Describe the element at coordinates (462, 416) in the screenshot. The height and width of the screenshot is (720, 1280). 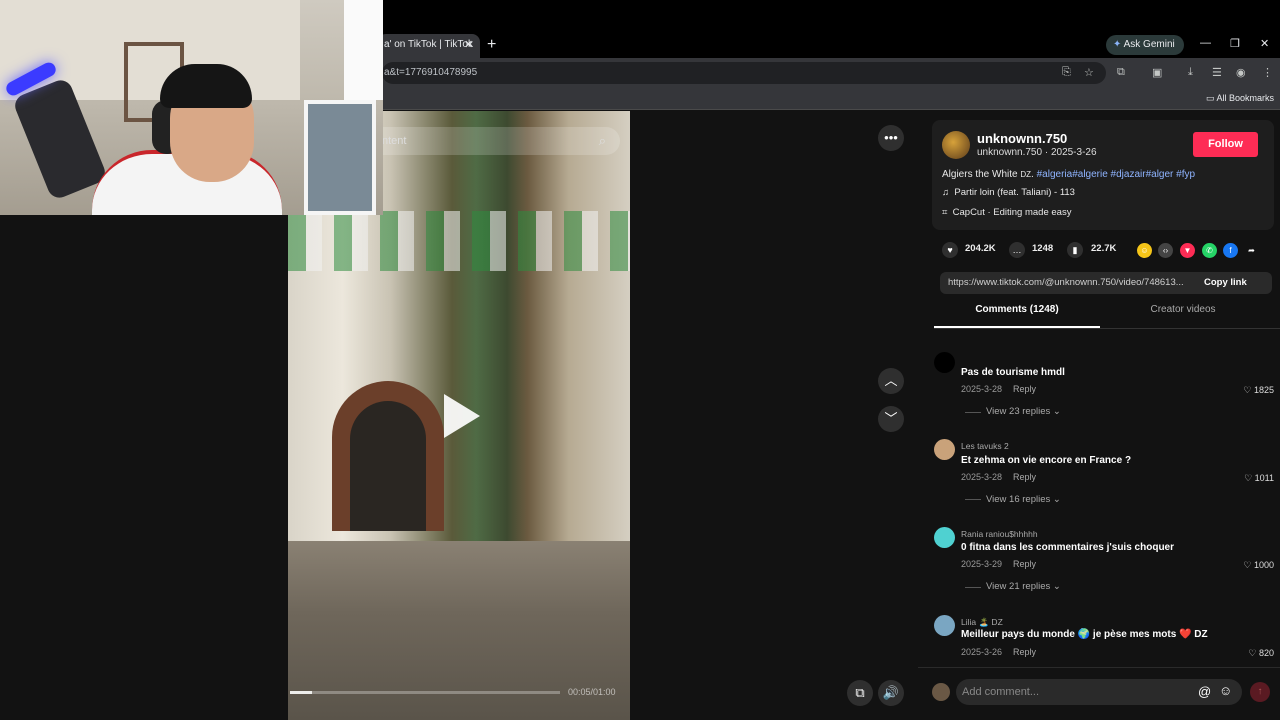
I see `play-icon` at that location.